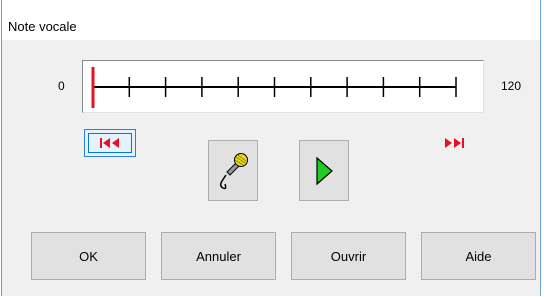 The height and width of the screenshot is (297, 550). What do you see at coordinates (511, 86) in the screenshot?
I see `slider-max-label: 120` at bounding box center [511, 86].